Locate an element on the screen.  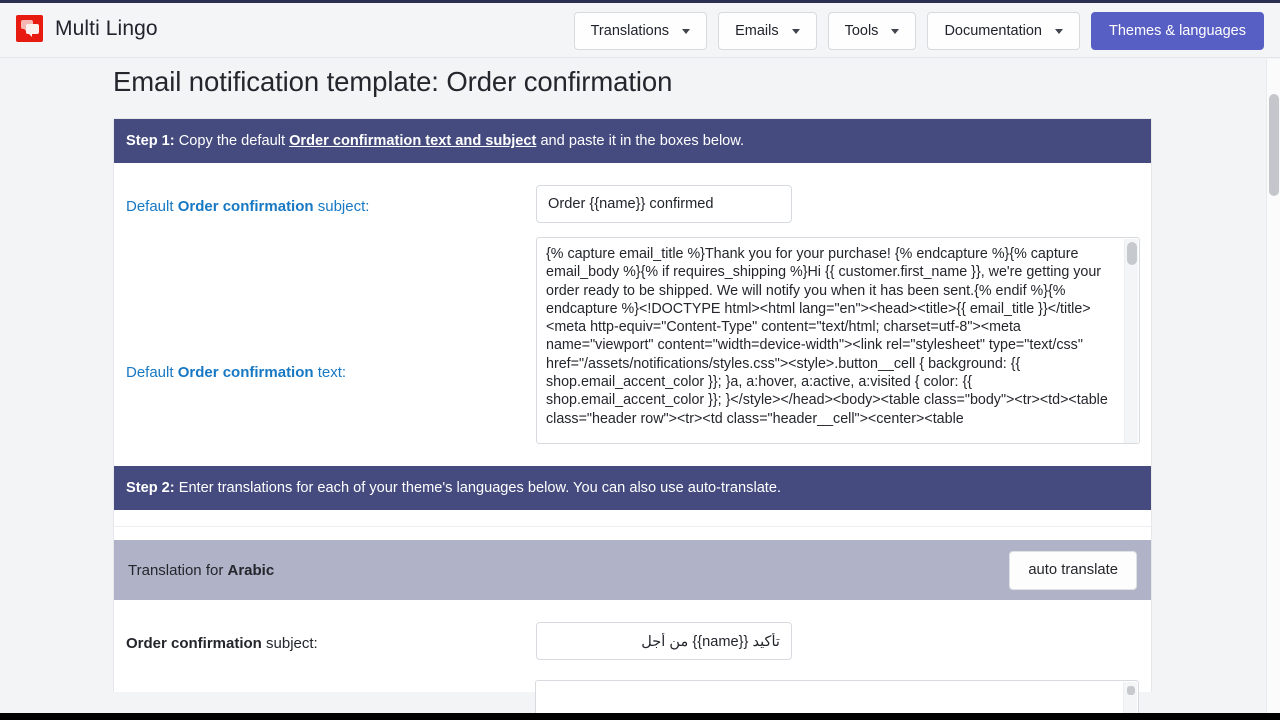
default-text-label: Default Order confirmation text: is located at coordinates (331, 310).